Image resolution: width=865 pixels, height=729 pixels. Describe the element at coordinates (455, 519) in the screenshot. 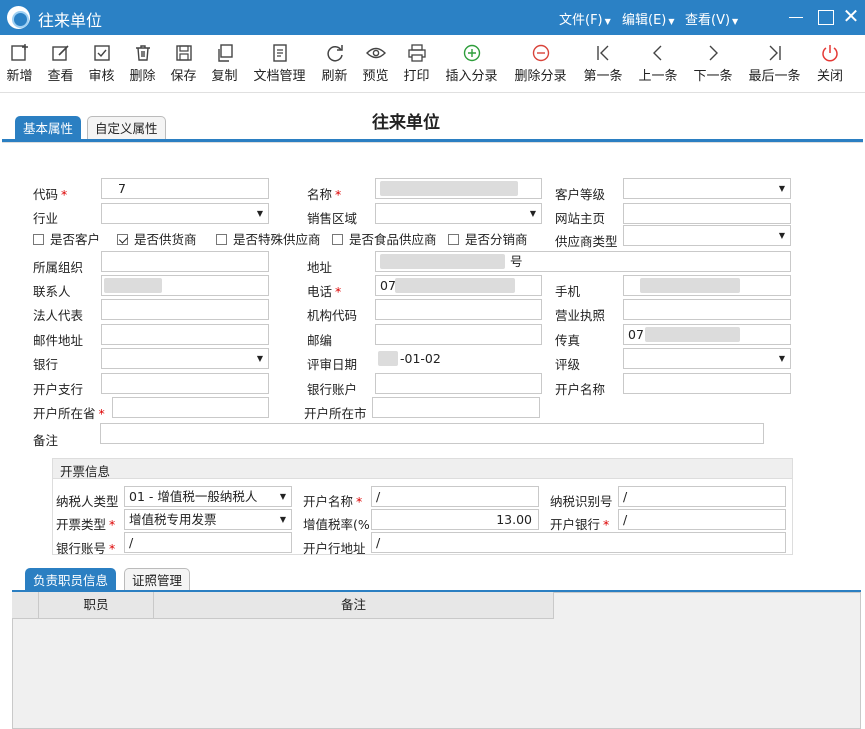

I see `tax-rate-input: 13.00` at that location.